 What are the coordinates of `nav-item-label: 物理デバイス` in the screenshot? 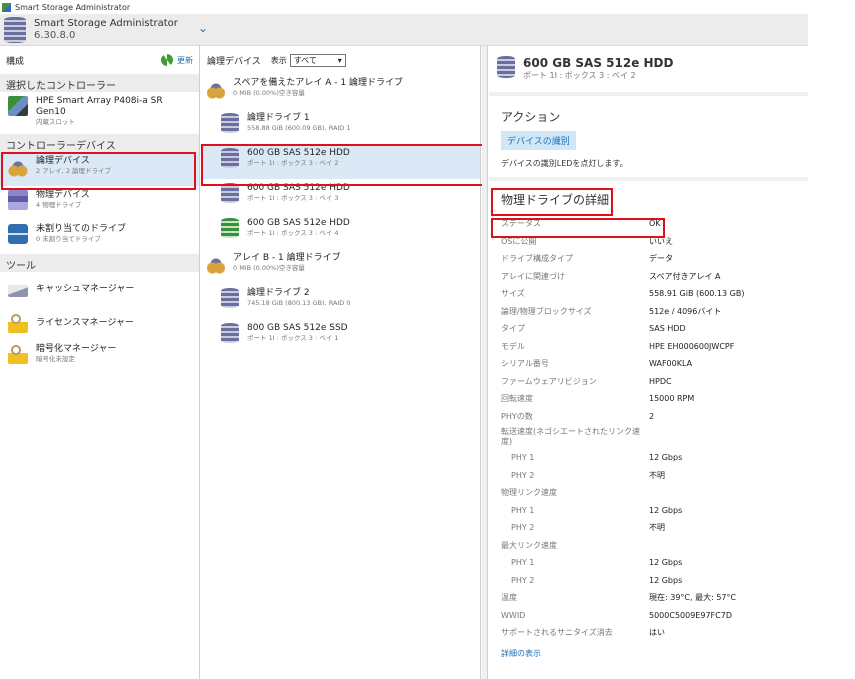 It's located at (63, 195).